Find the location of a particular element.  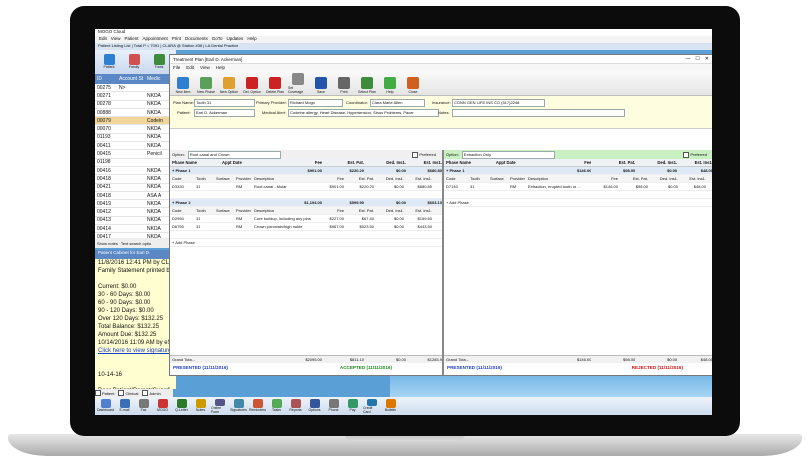

table-row: 00414 NKDA is located at coordinates (134, 229).